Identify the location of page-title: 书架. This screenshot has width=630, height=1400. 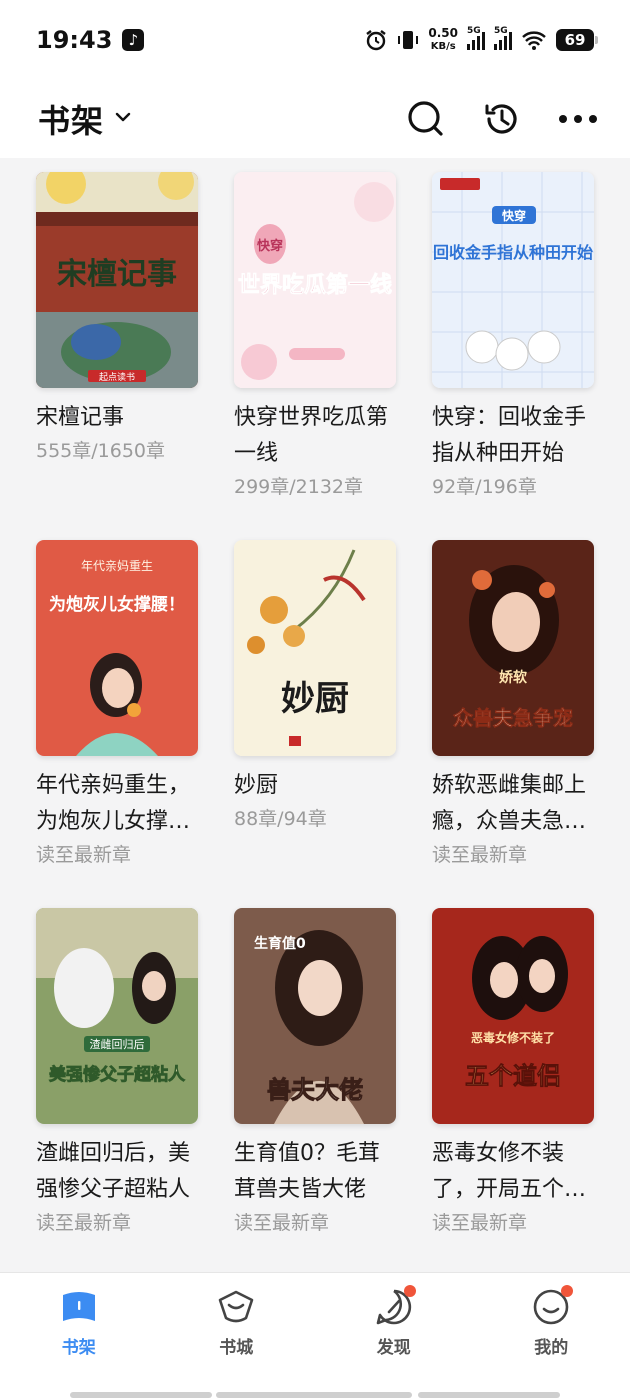
(71, 121).